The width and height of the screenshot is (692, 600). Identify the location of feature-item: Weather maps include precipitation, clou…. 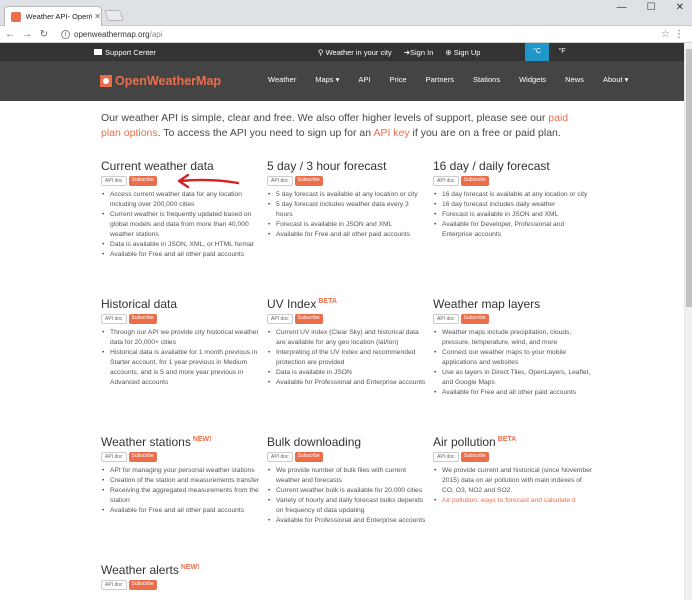
(513, 338).